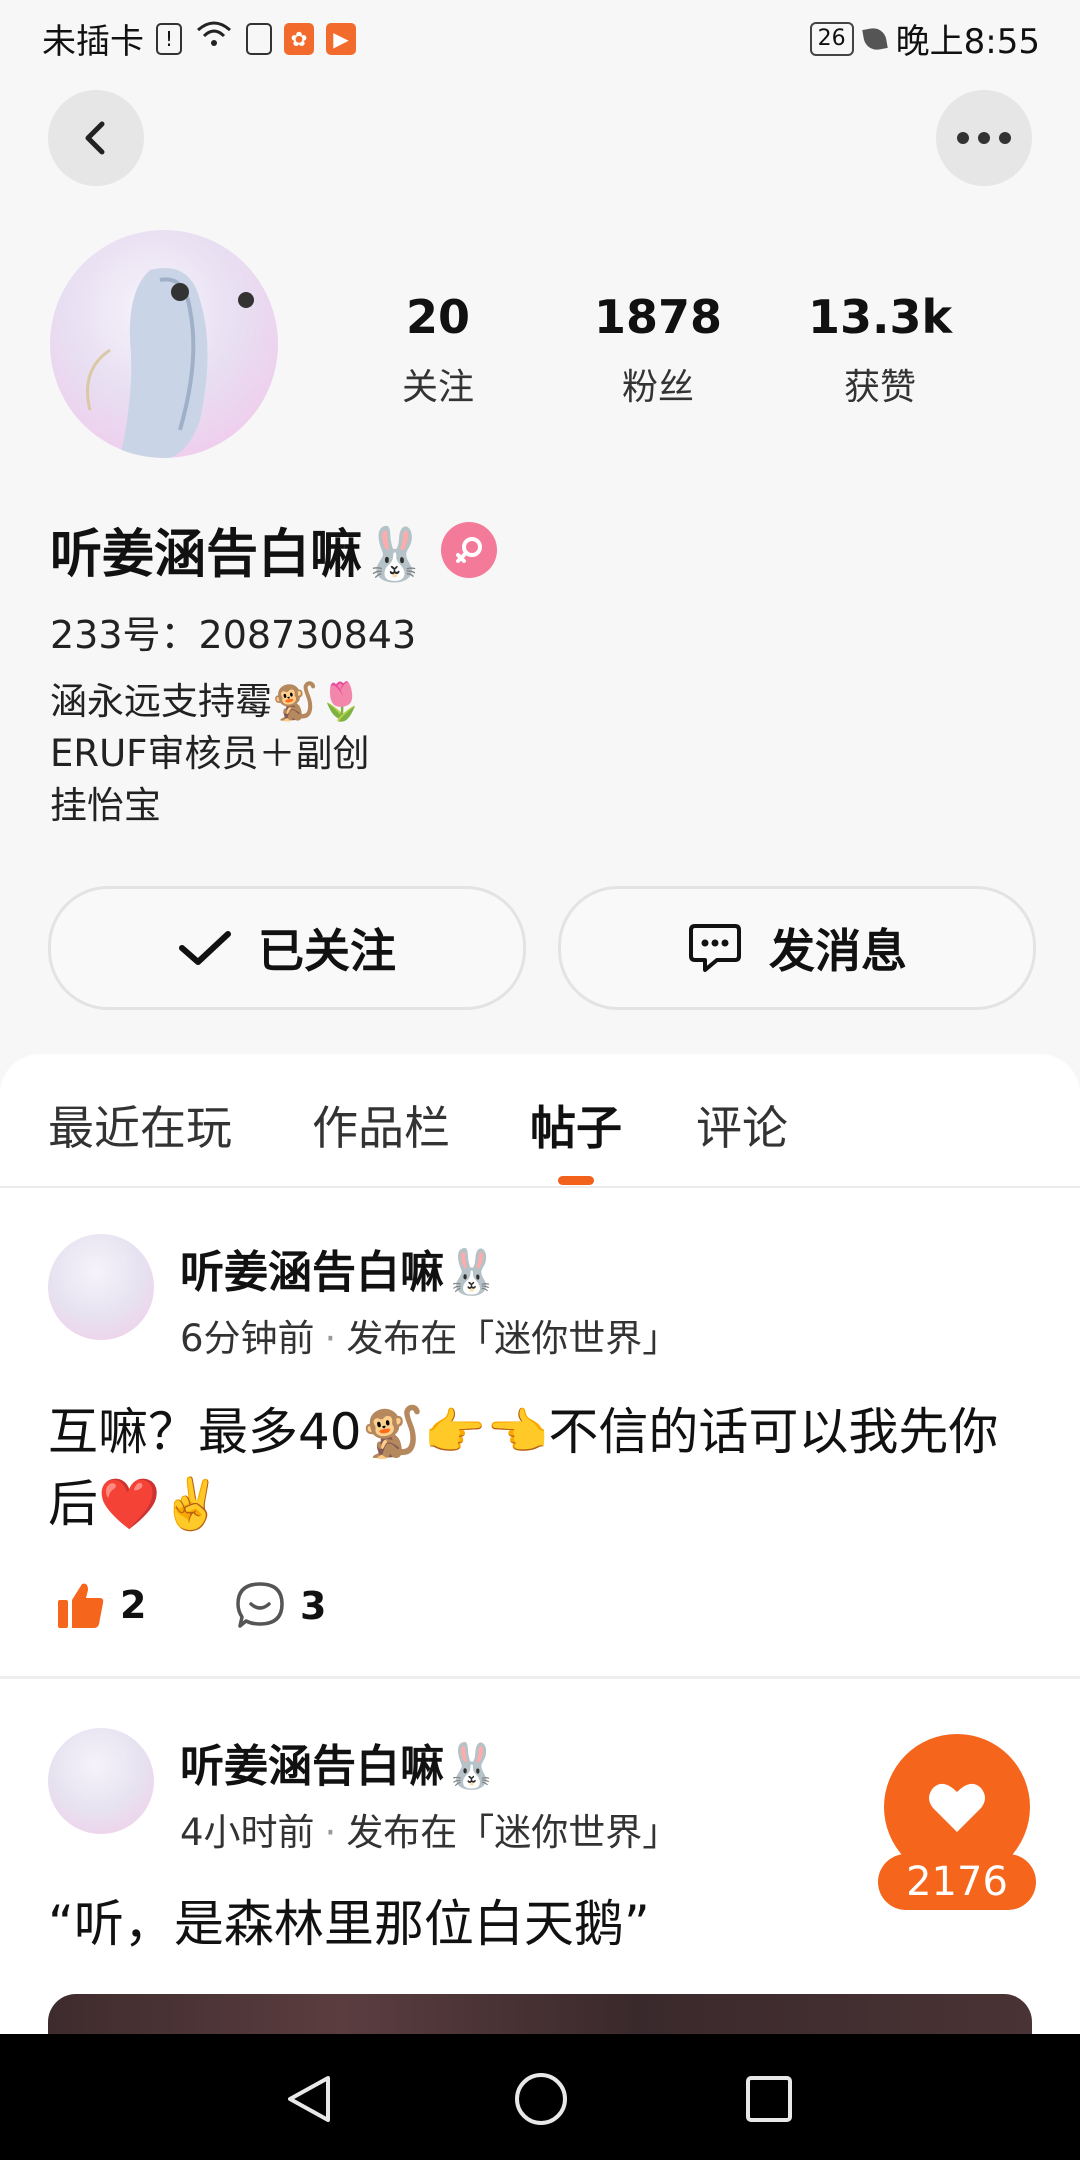 The width and height of the screenshot is (1080, 2160). I want to click on like-fab-count: 2176, so click(957, 1882).